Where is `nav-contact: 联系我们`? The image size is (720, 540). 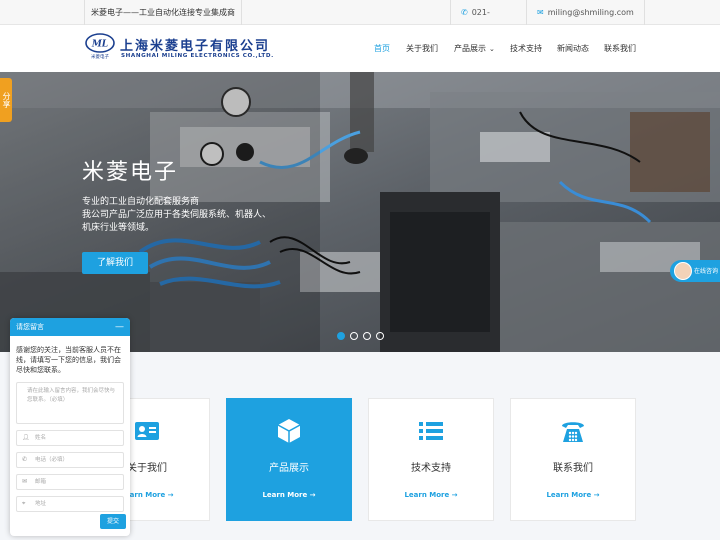
nav-contact: 联系我们 is located at coordinates (620, 48).